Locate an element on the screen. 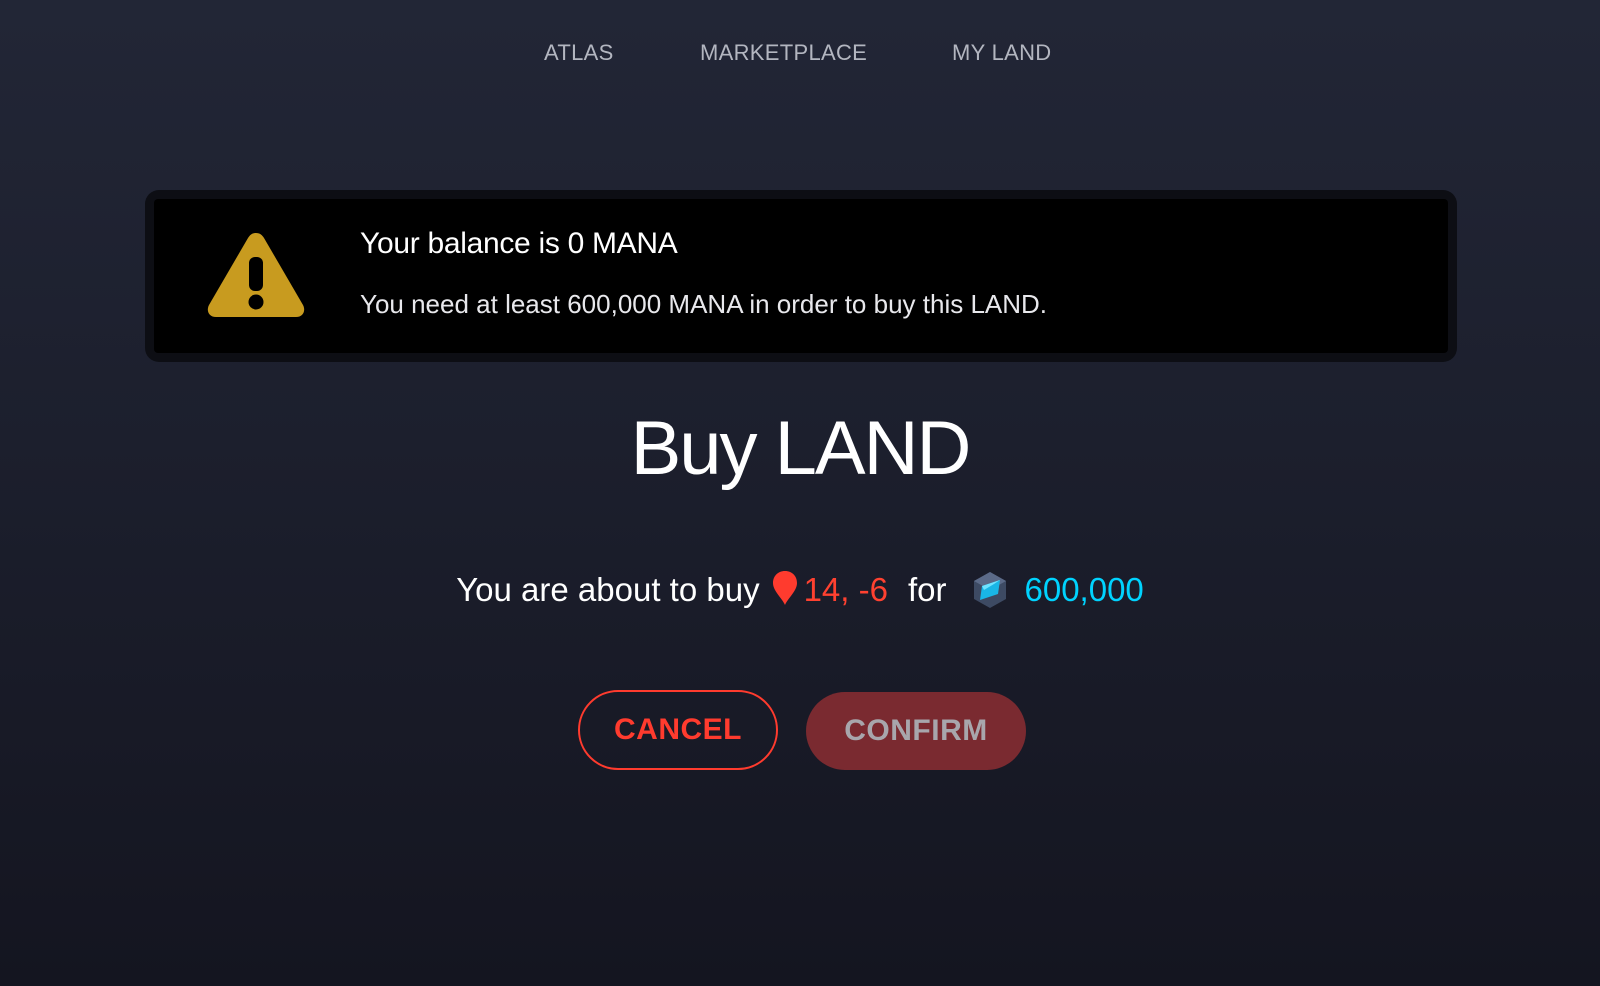  nav-item-atlas: ATLAS is located at coordinates (579, 53).